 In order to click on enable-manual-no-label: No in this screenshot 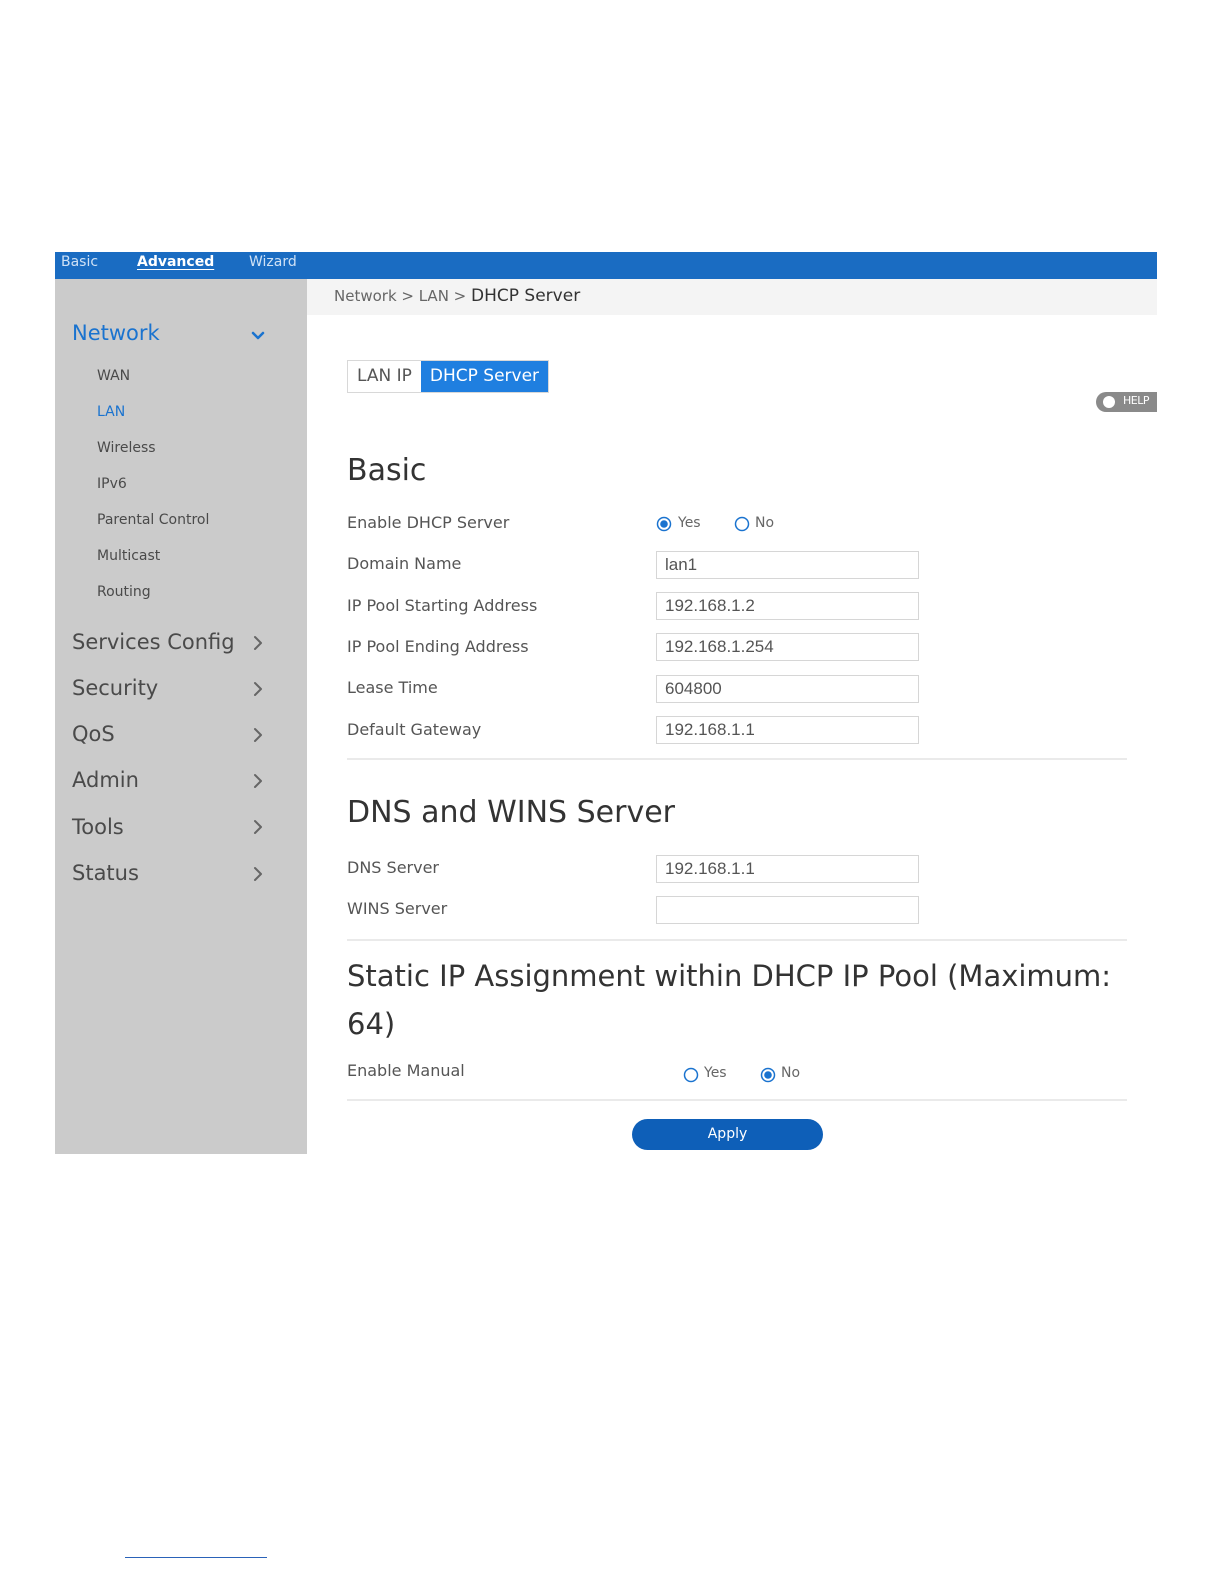, I will do `click(791, 1073)`.